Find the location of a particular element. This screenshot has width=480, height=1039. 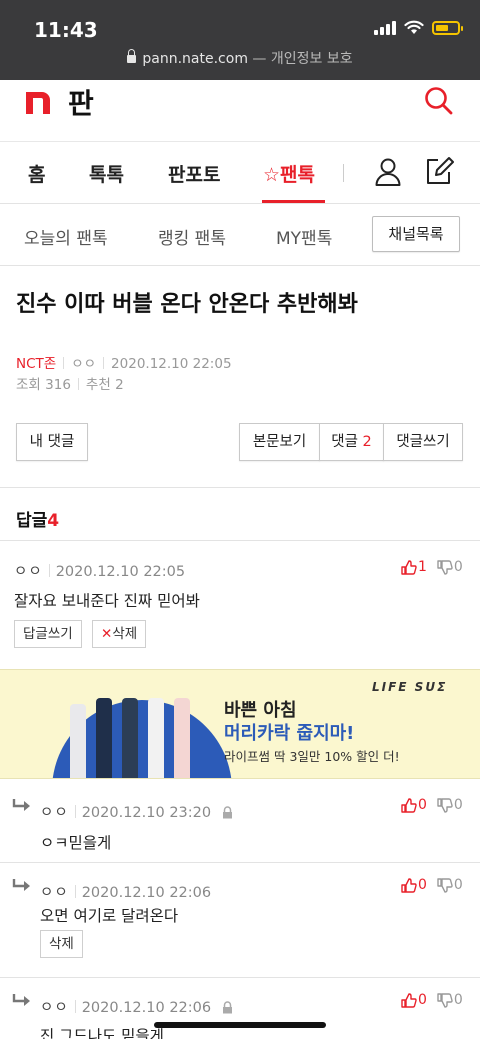

post-stats: 조회 316 추천 2 is located at coordinates (70, 383).